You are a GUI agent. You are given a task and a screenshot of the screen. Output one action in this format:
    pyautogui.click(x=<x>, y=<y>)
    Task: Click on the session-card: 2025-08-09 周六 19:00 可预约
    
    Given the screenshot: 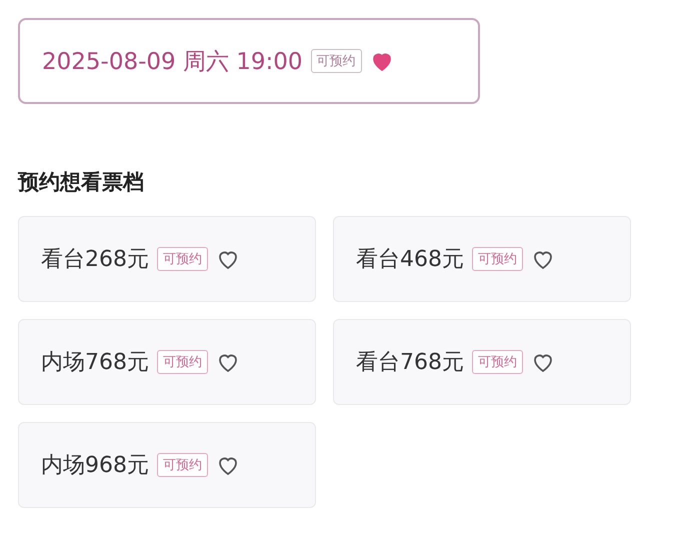 What is the action you would take?
    pyautogui.click(x=249, y=61)
    